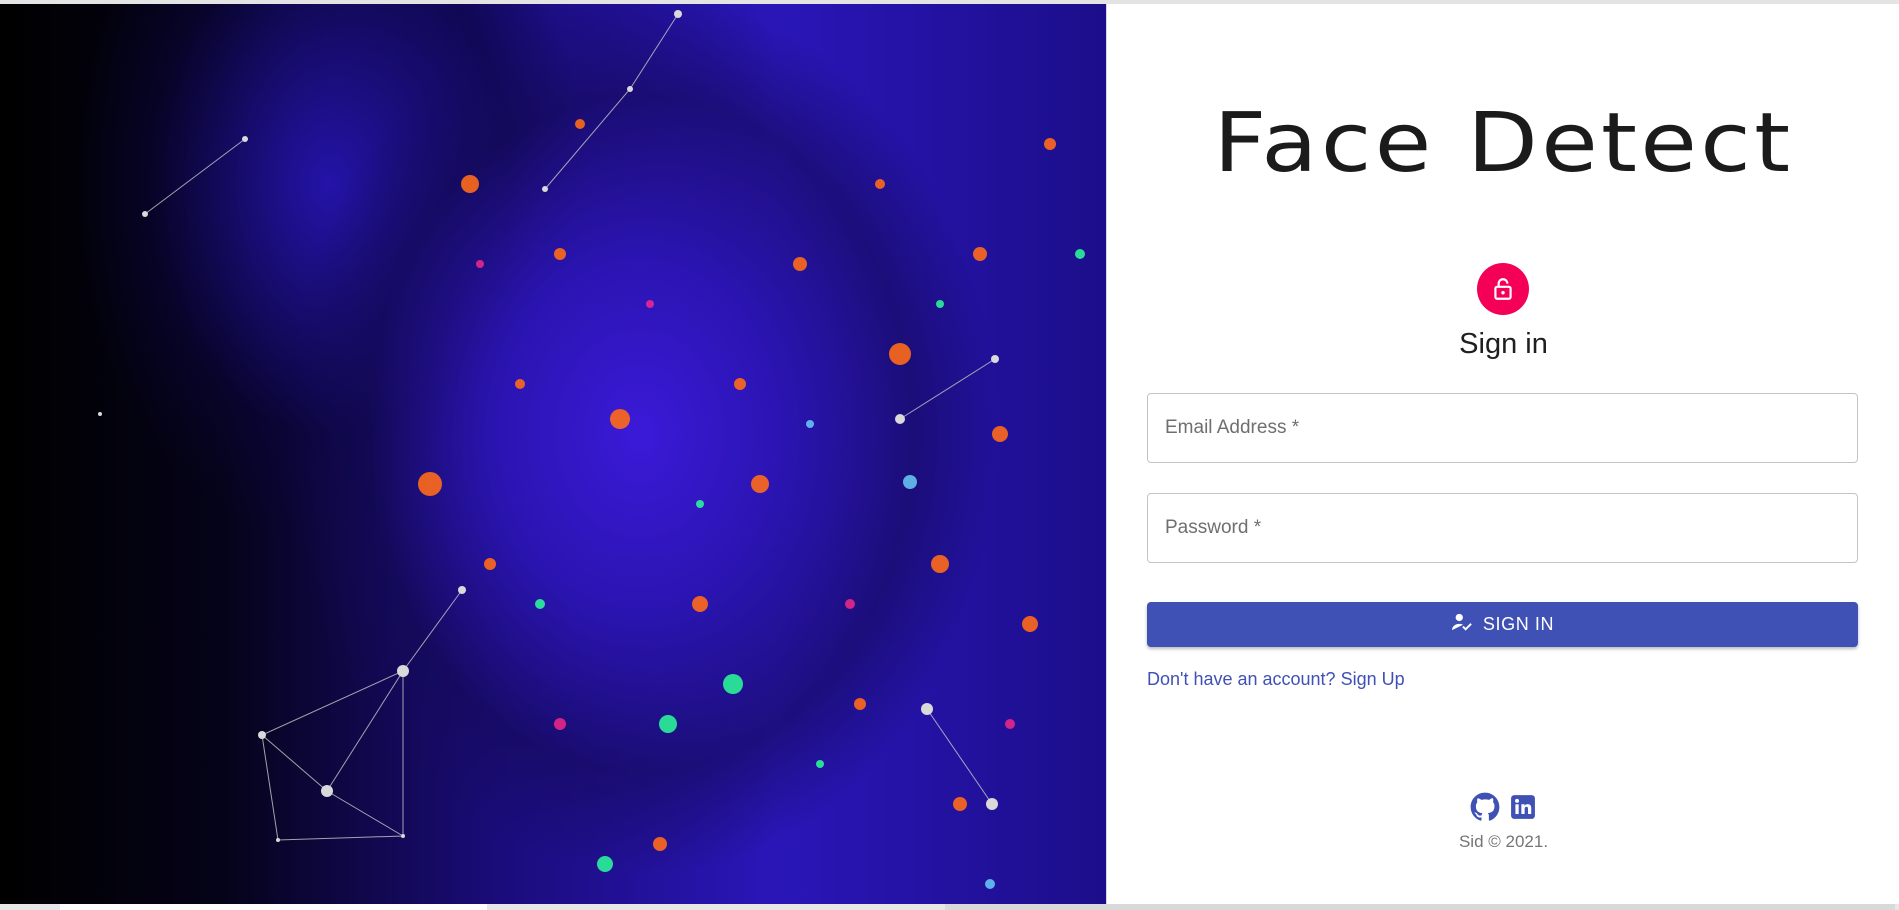 The height and width of the screenshot is (910, 1899). I want to click on copyright-text: Sid © 2021., so click(1503, 841).